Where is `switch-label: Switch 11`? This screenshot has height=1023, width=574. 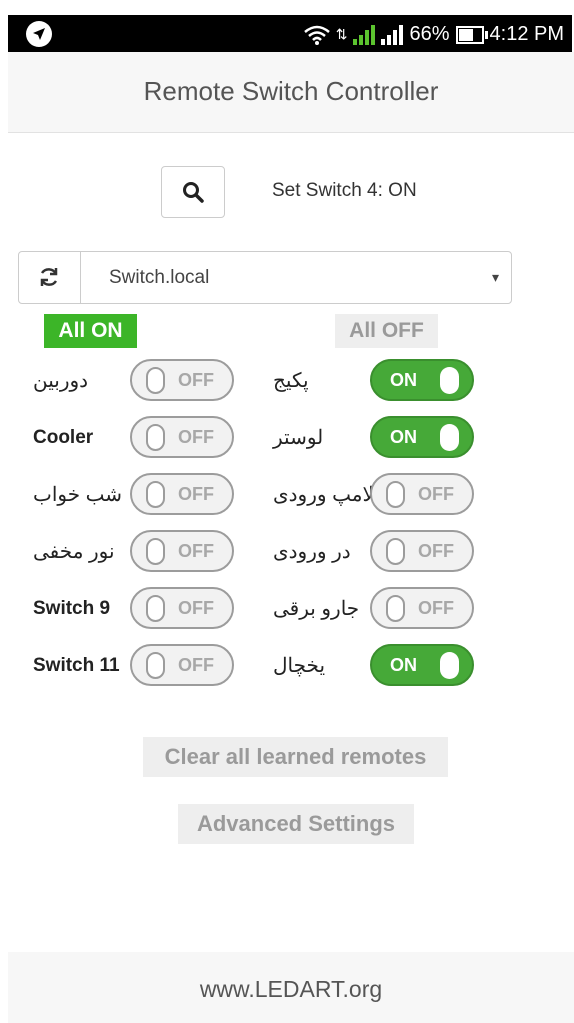
switch-label: Switch 11 is located at coordinates (76, 665).